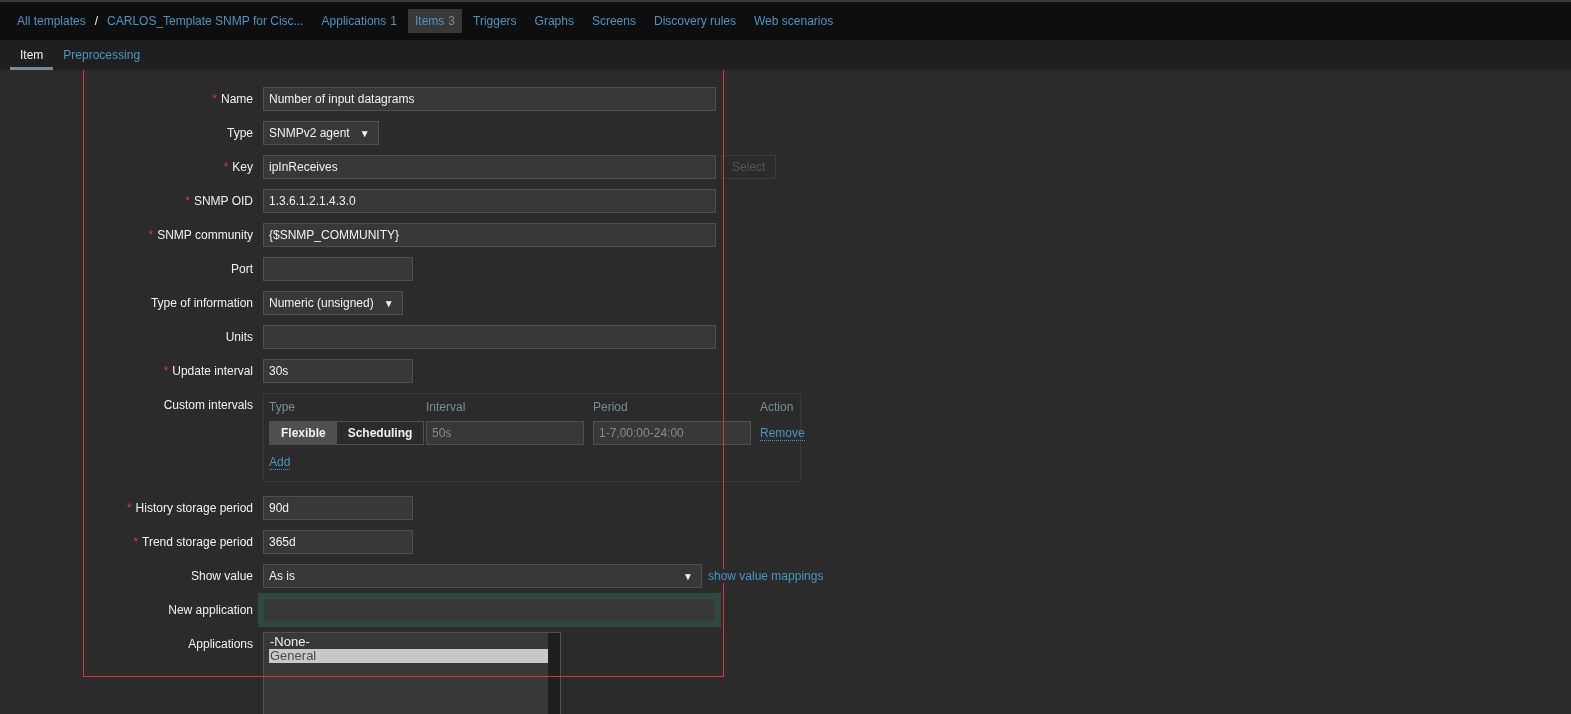 This screenshot has height=714, width=1571. Describe the element at coordinates (489, 235) in the screenshot. I see `text-field: {$SNMP_COMMUNITY}` at that location.